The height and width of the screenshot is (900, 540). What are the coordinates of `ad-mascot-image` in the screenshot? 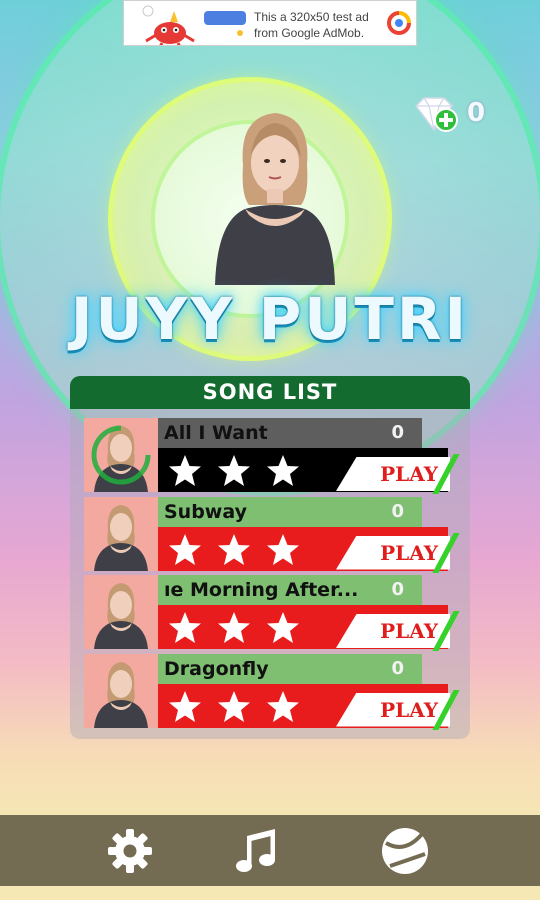 It's located at (194, 25).